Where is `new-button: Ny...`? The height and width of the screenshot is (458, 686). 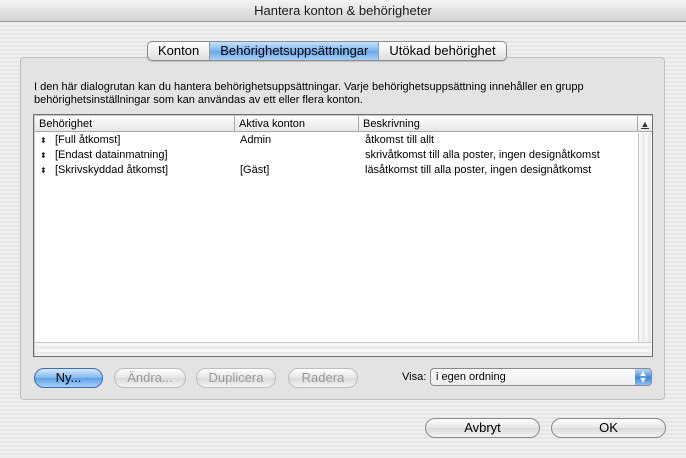
new-button: Ny... is located at coordinates (68, 378).